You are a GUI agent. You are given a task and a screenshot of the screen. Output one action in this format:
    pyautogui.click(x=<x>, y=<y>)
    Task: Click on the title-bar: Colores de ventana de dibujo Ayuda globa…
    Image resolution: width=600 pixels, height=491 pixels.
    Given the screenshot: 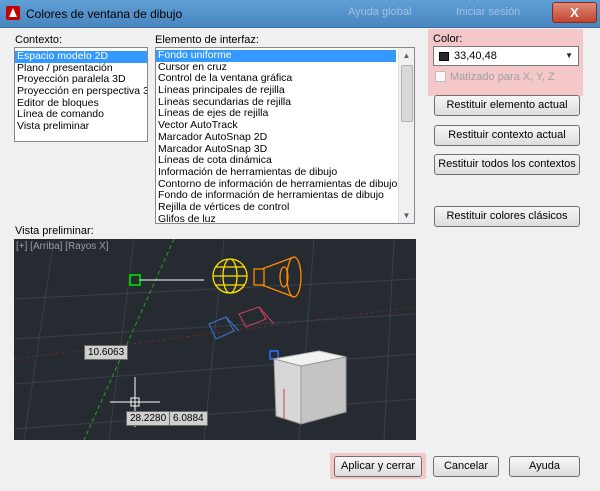 What is the action you would take?
    pyautogui.click(x=300, y=14)
    